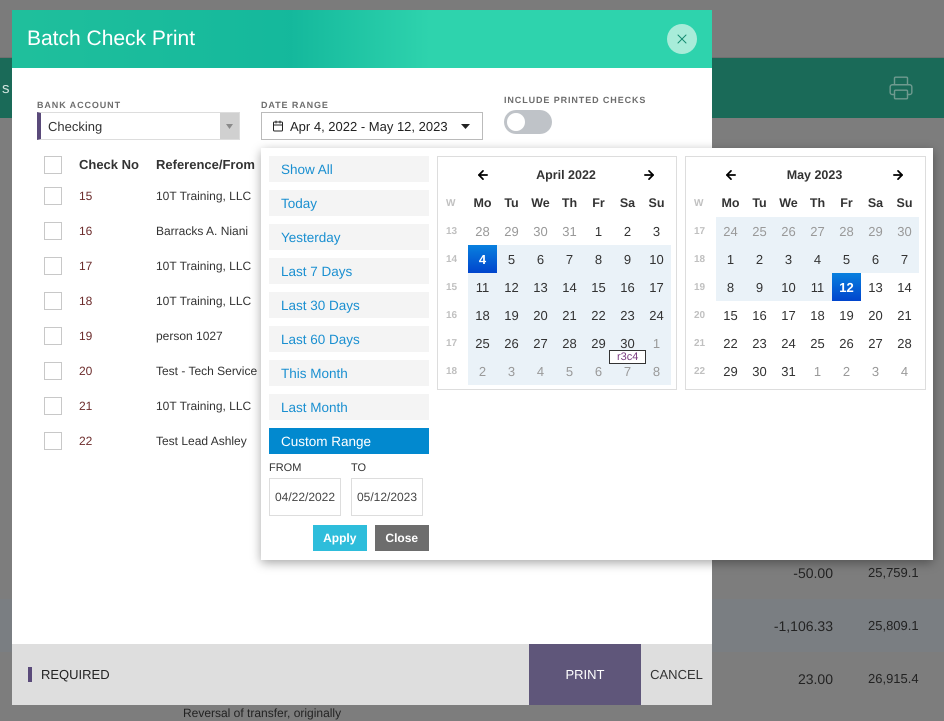  What do you see at coordinates (452, 259) in the screenshot?
I see `week-number: 14` at bounding box center [452, 259].